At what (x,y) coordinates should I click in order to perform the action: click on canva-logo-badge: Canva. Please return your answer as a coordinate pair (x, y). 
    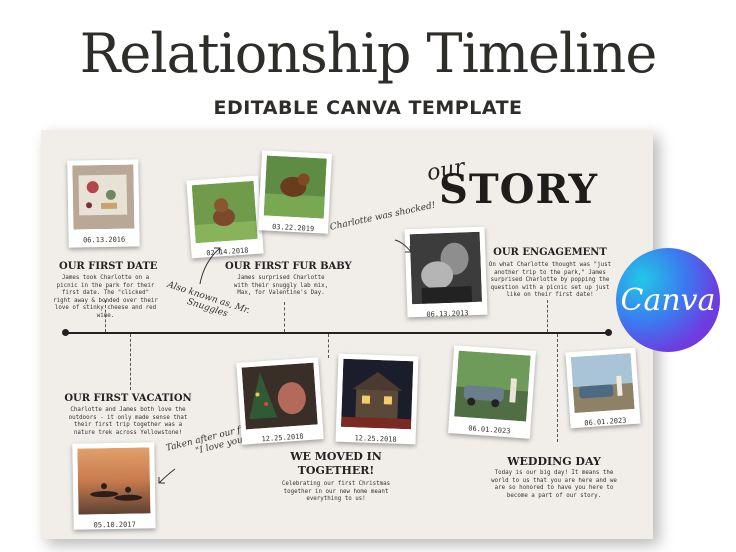
    Looking at the image, I should click on (668, 300).